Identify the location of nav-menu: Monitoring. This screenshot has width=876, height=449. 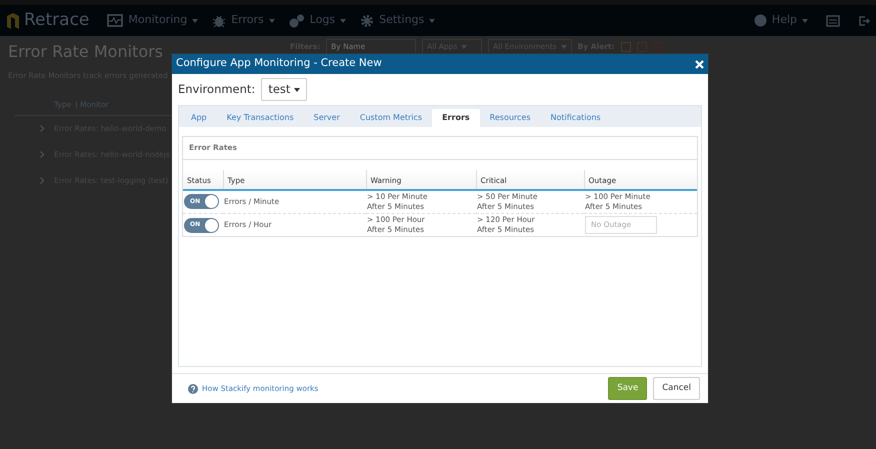
(158, 20).